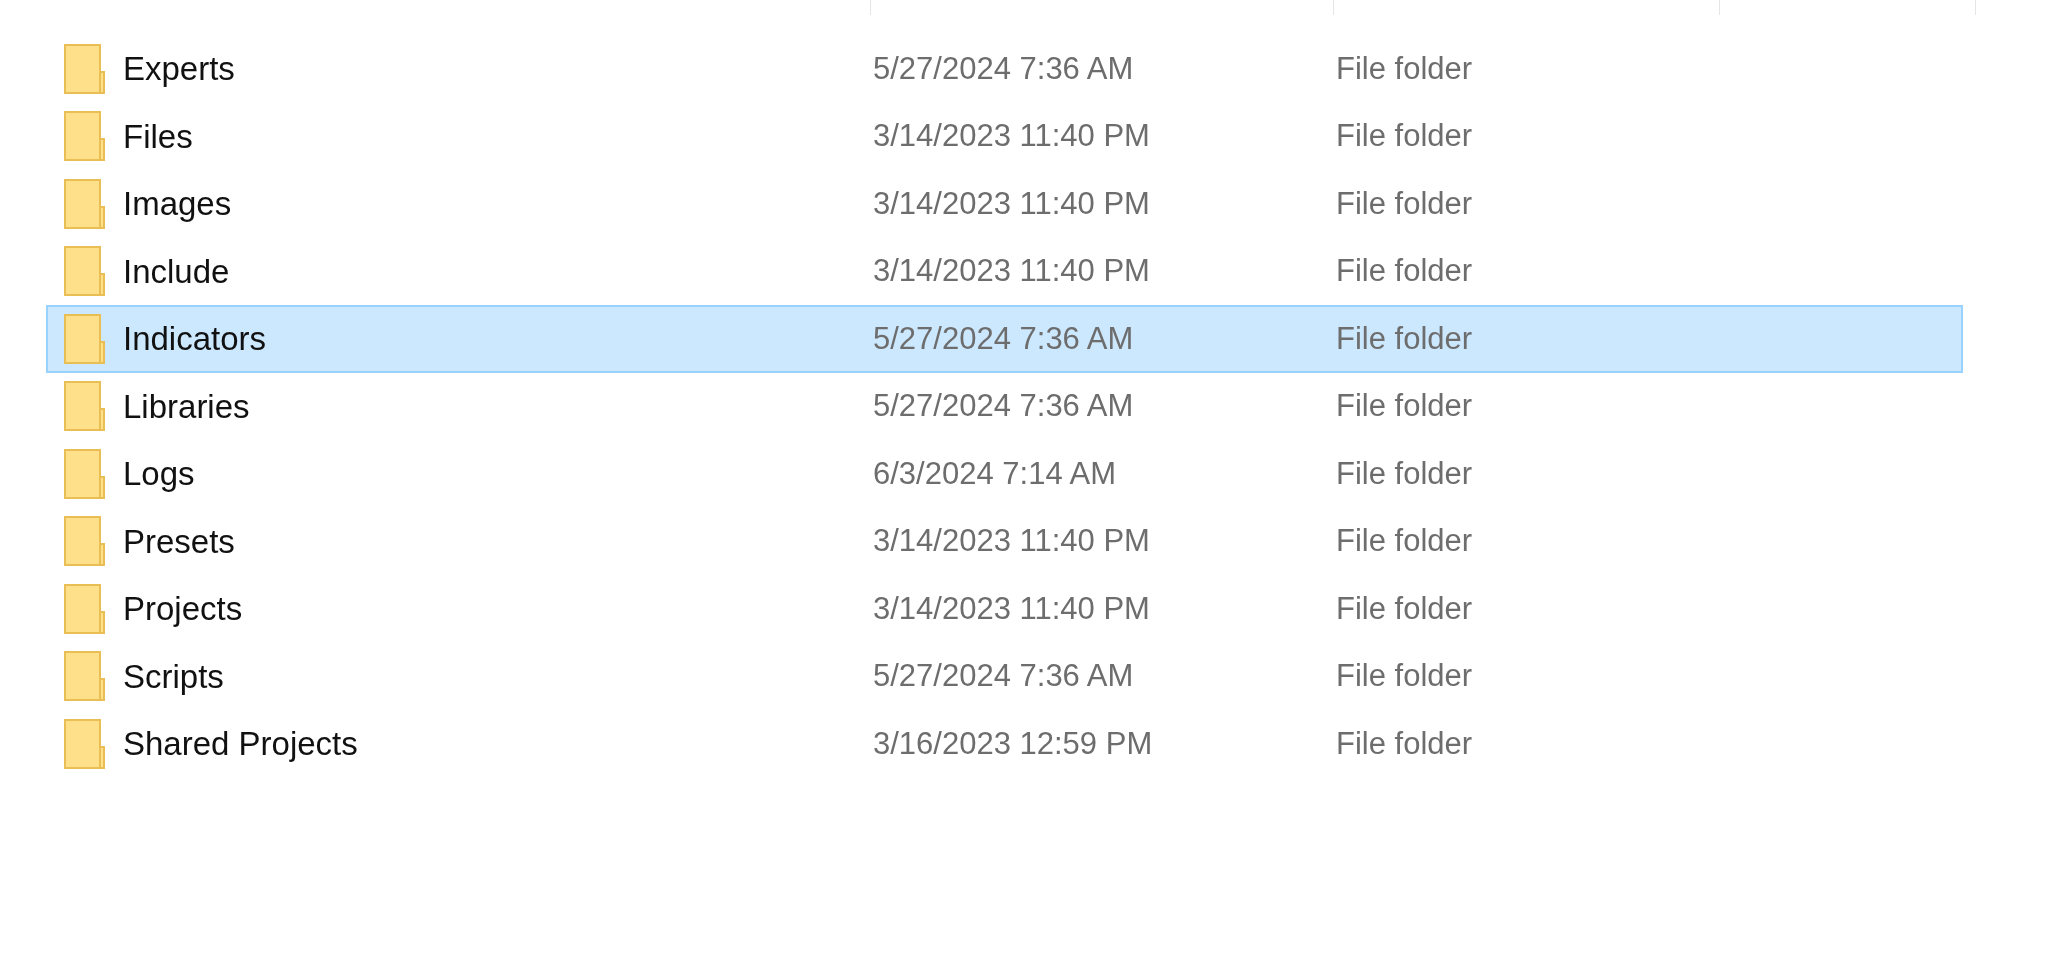 The image size is (2048, 969). Describe the element at coordinates (178, 204) in the screenshot. I see `file-name: Images` at that location.